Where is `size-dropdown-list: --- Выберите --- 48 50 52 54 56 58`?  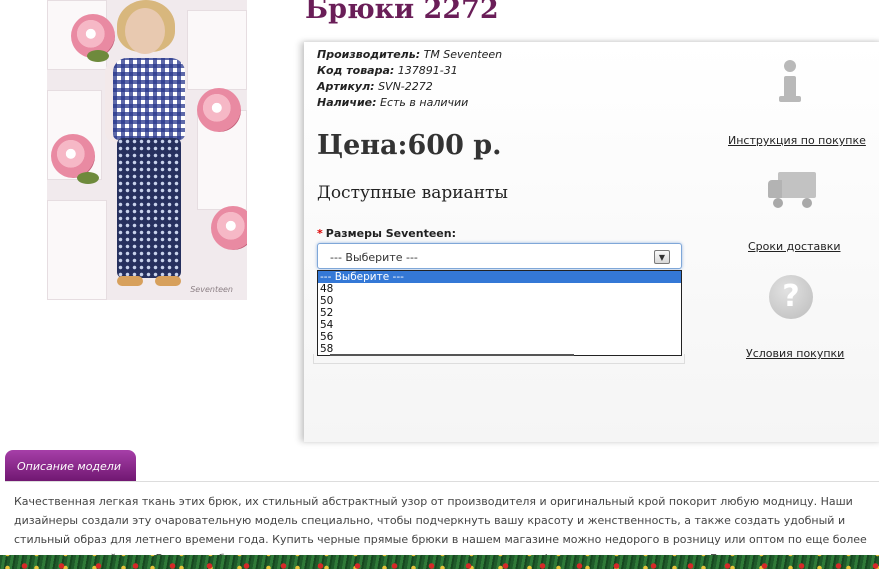 size-dropdown-list: --- Выберите --- 48 50 52 54 56 58 is located at coordinates (499, 313).